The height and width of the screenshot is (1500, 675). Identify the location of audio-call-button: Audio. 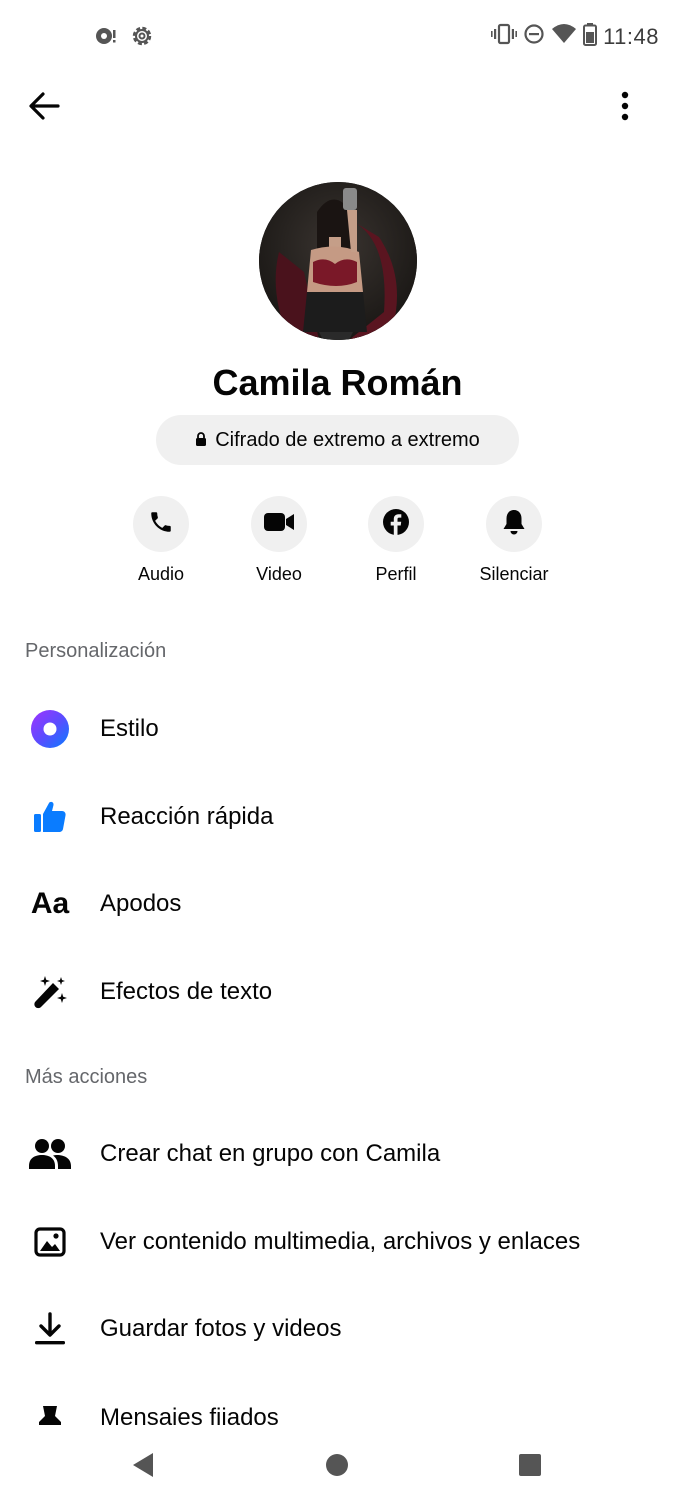
(161, 540).